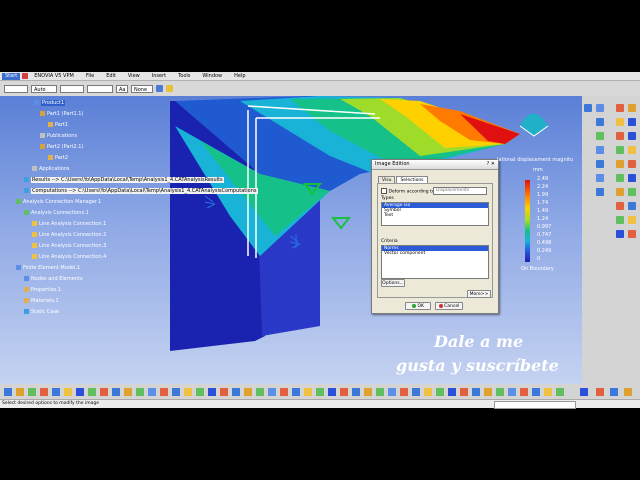 This screenshot has height=480, width=640. Describe the element at coordinates (632, 136) in the screenshot. I see `animate-icon` at that location.